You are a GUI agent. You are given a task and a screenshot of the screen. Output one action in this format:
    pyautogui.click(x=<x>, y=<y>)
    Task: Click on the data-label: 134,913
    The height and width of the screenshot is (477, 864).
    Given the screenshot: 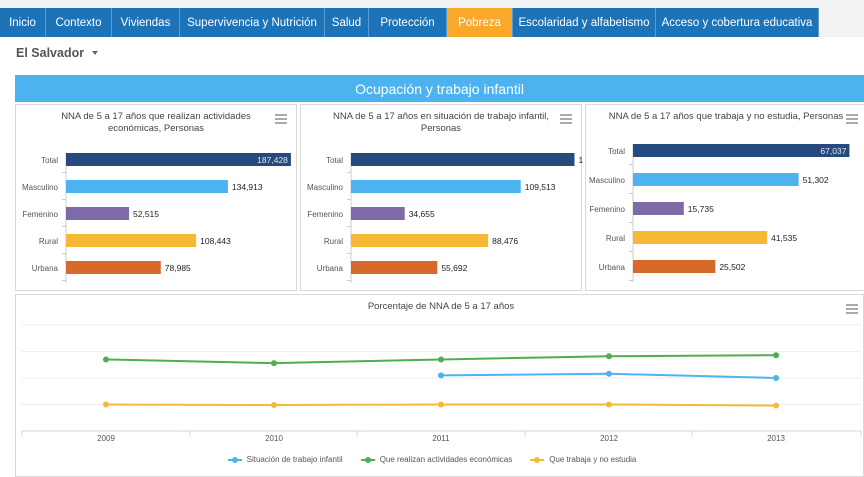 What is the action you would take?
    pyautogui.click(x=247, y=187)
    